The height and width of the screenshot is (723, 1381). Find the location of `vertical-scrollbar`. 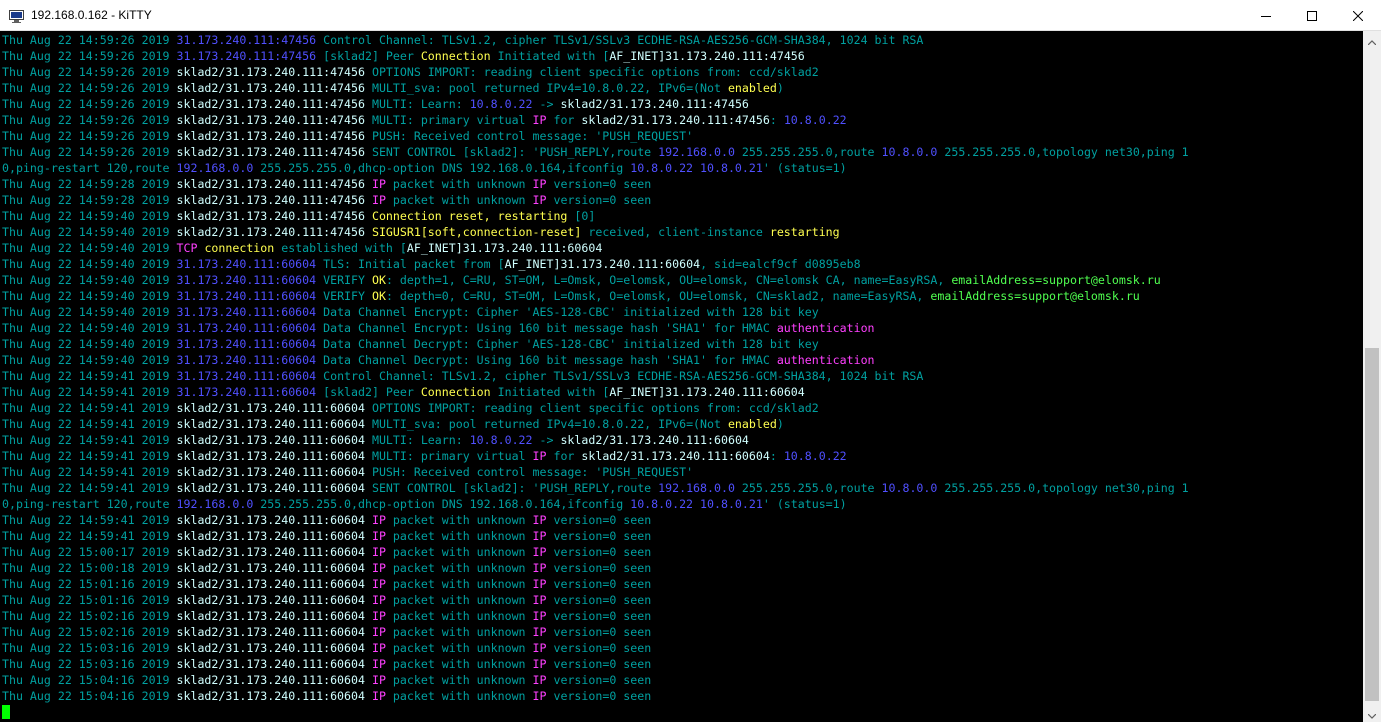

vertical-scrollbar is located at coordinates (1372, 376).